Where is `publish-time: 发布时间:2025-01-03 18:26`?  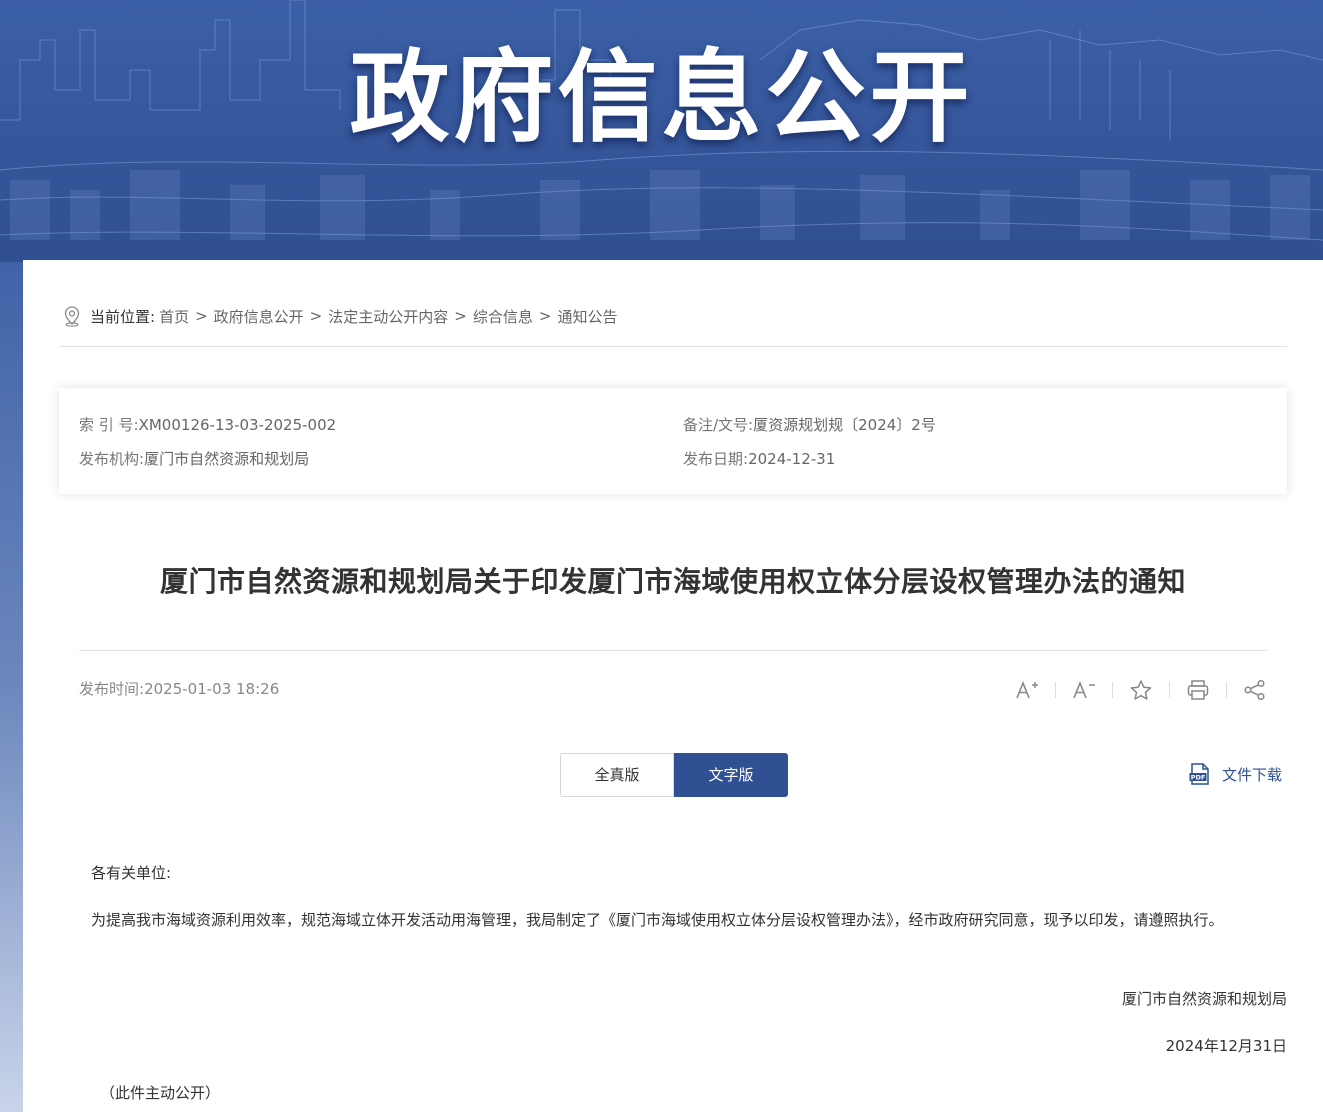
publish-time: 发布时间:2025-01-03 18:26 is located at coordinates (179, 688).